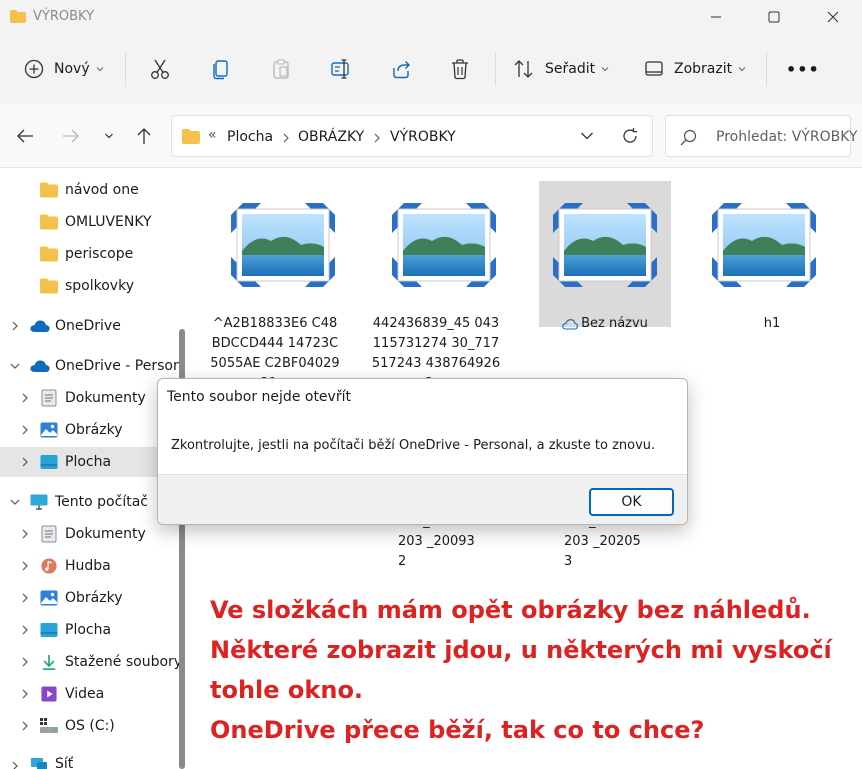 This screenshot has height=769, width=862. I want to click on sidebar-item-this-pc: Tento počítač, so click(89, 502).